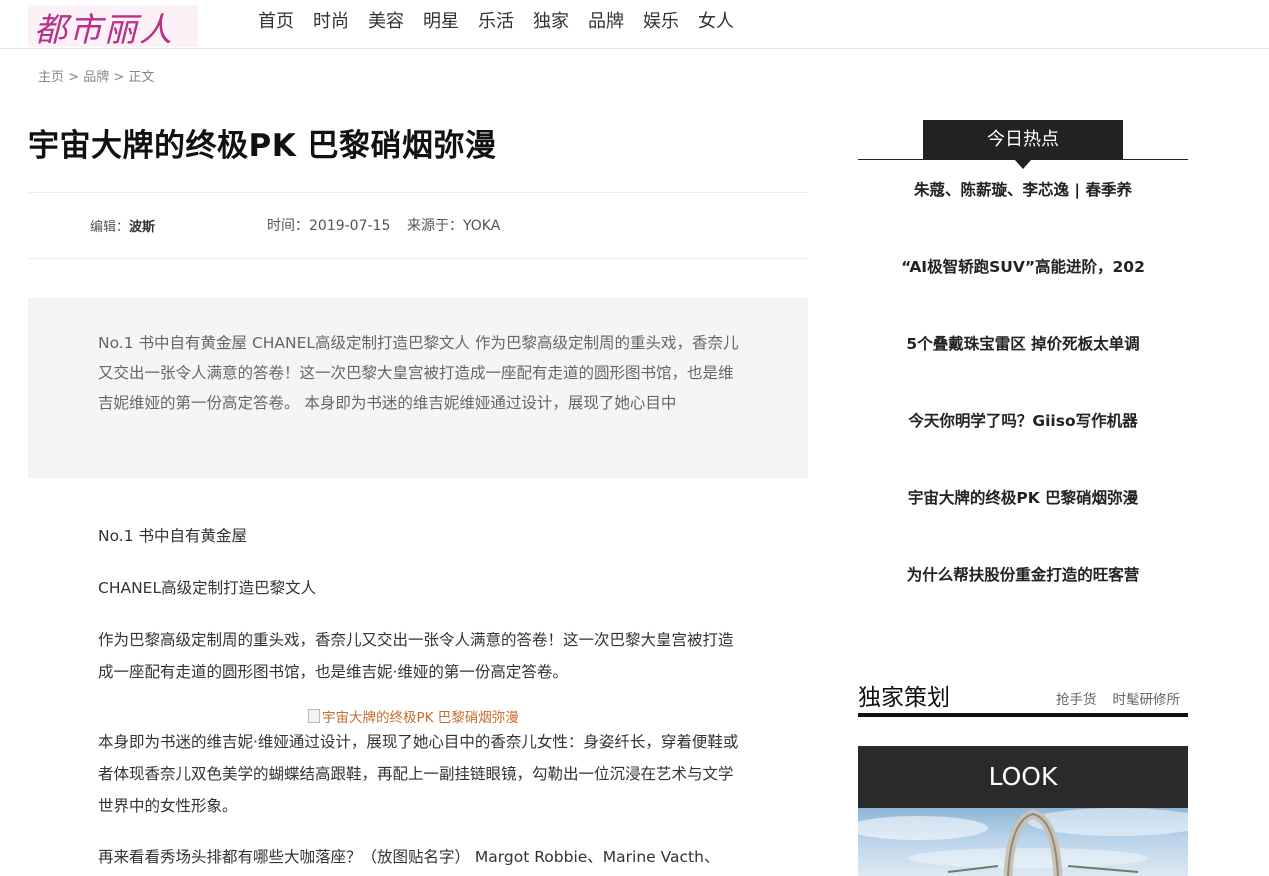 The width and height of the screenshot is (1269, 876). I want to click on breadcrumb: 主页 > 品牌 > 正文, so click(96, 75).